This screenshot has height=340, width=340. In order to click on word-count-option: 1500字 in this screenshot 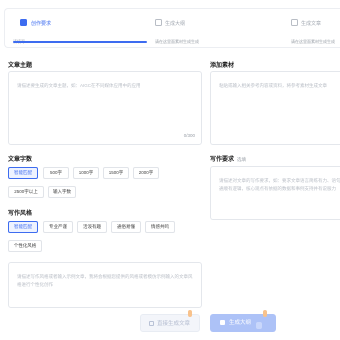, I will do `click(116, 173)`.